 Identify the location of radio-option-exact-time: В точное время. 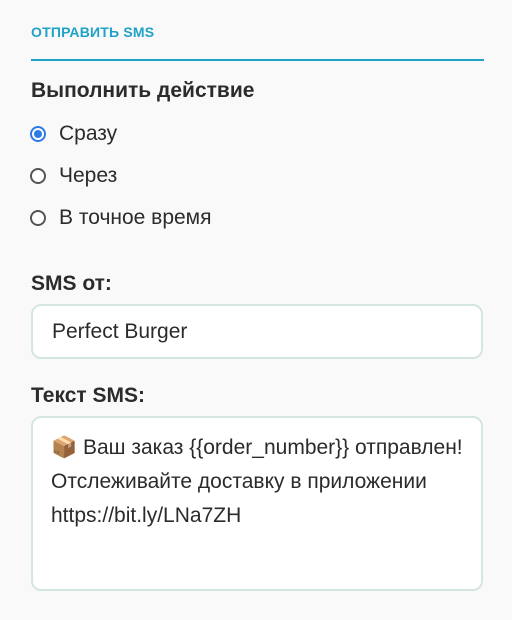
(121, 218).